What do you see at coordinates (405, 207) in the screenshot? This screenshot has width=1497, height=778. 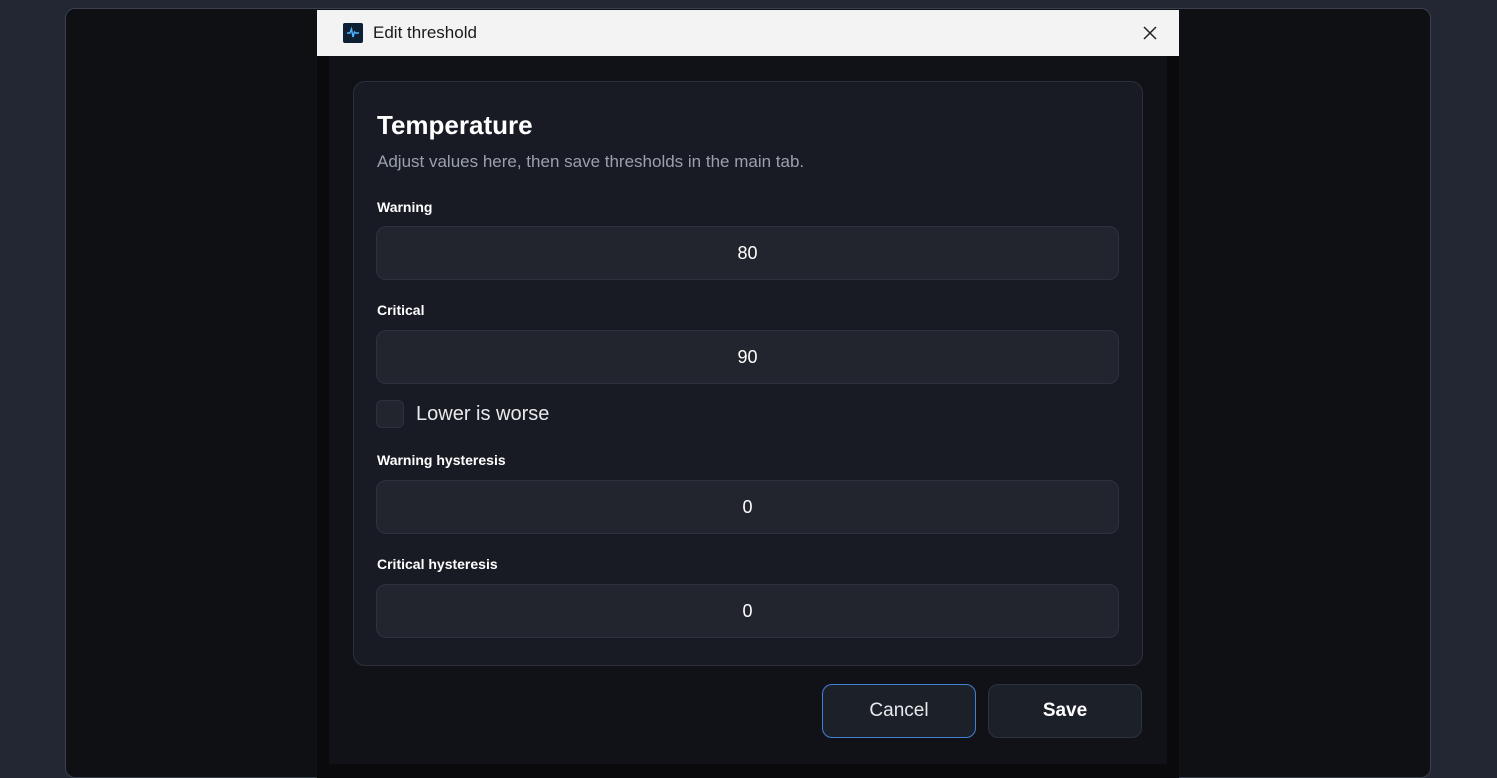 I see `warning-label: Warning` at bounding box center [405, 207].